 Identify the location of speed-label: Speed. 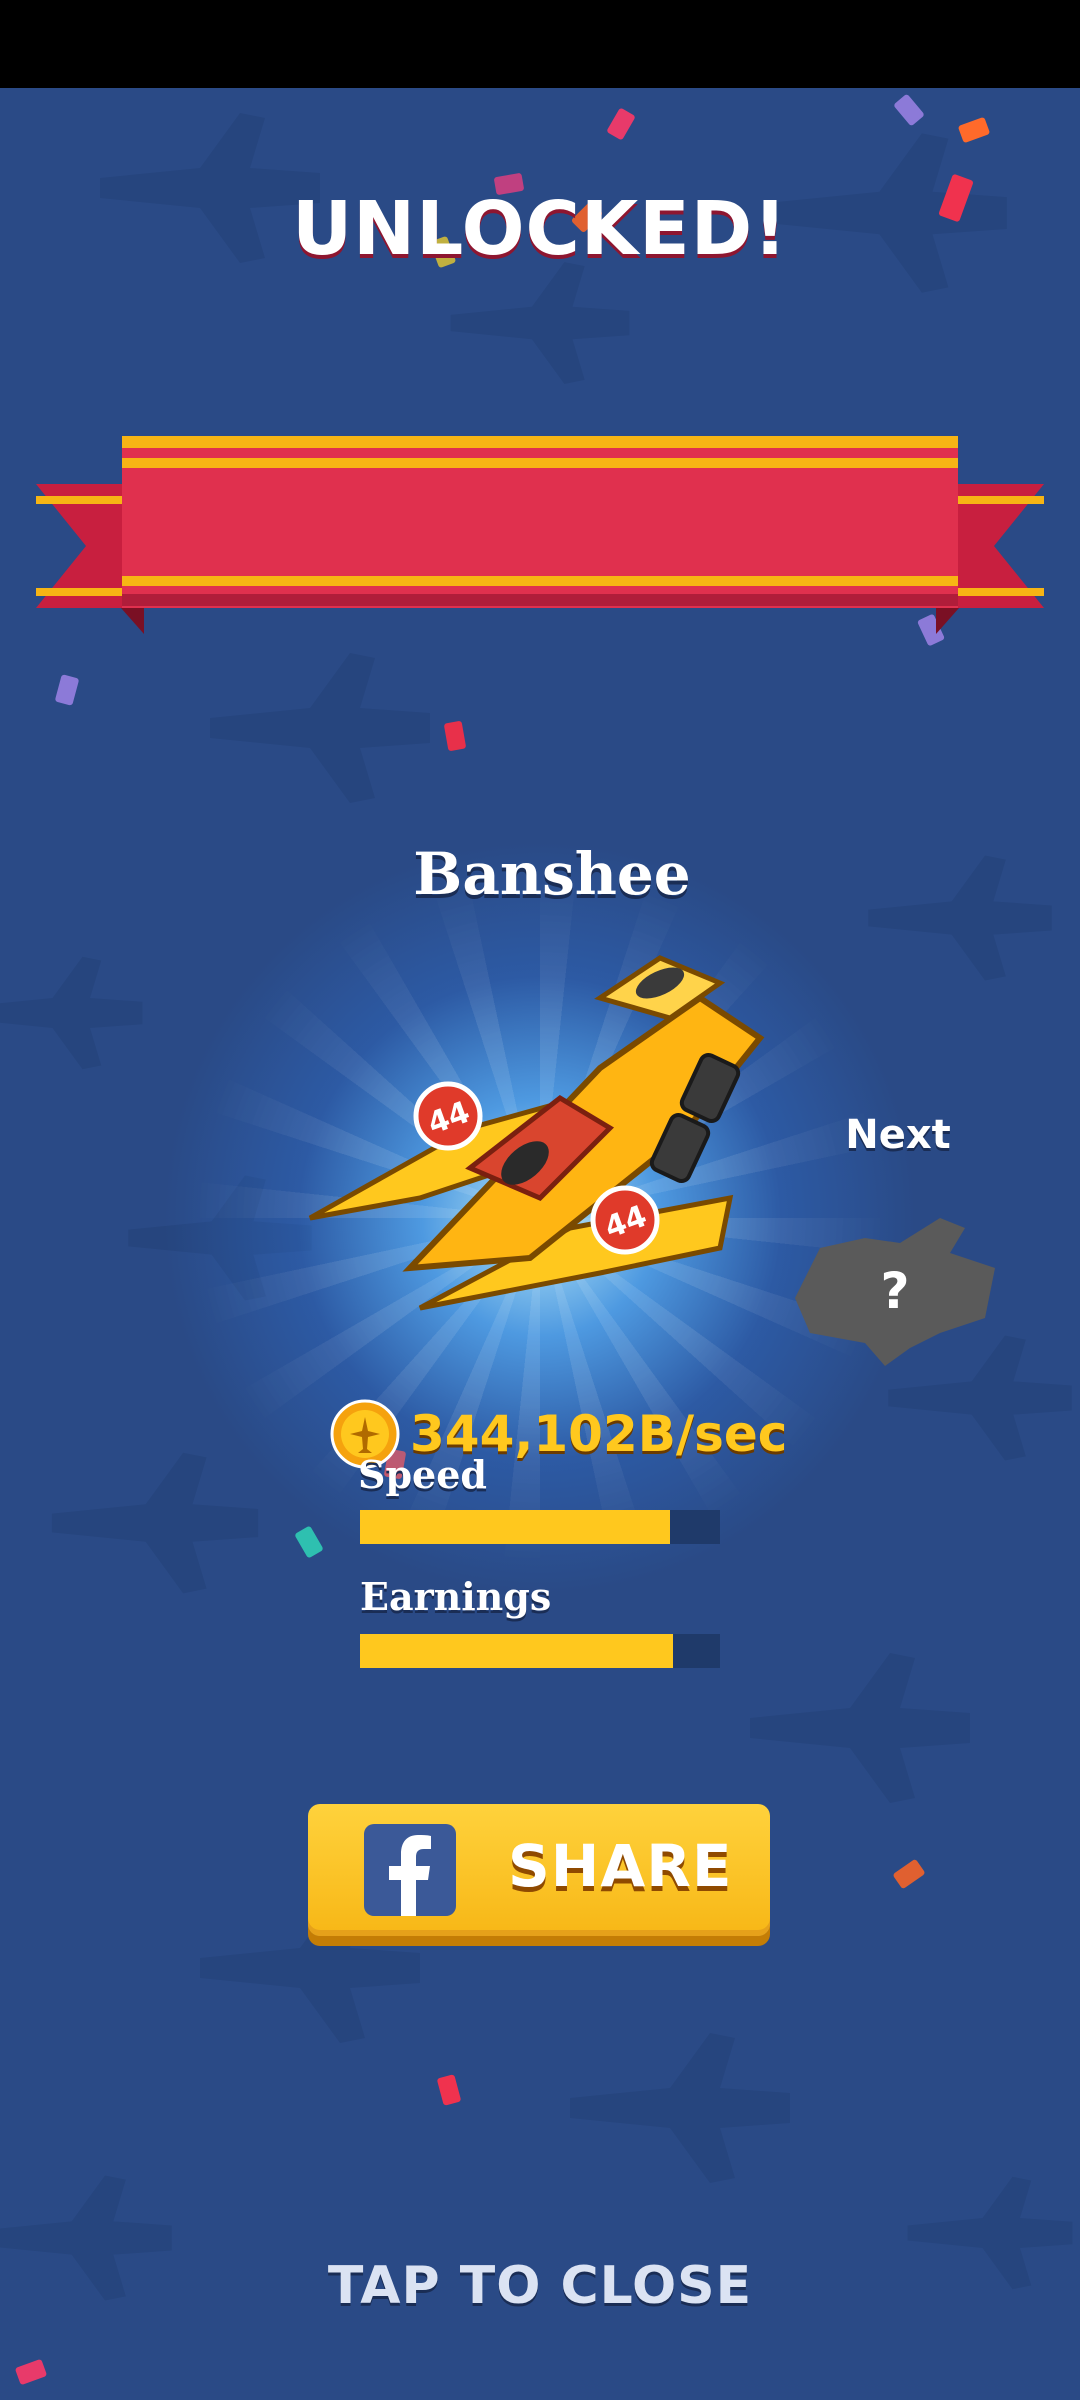
(422, 1474).